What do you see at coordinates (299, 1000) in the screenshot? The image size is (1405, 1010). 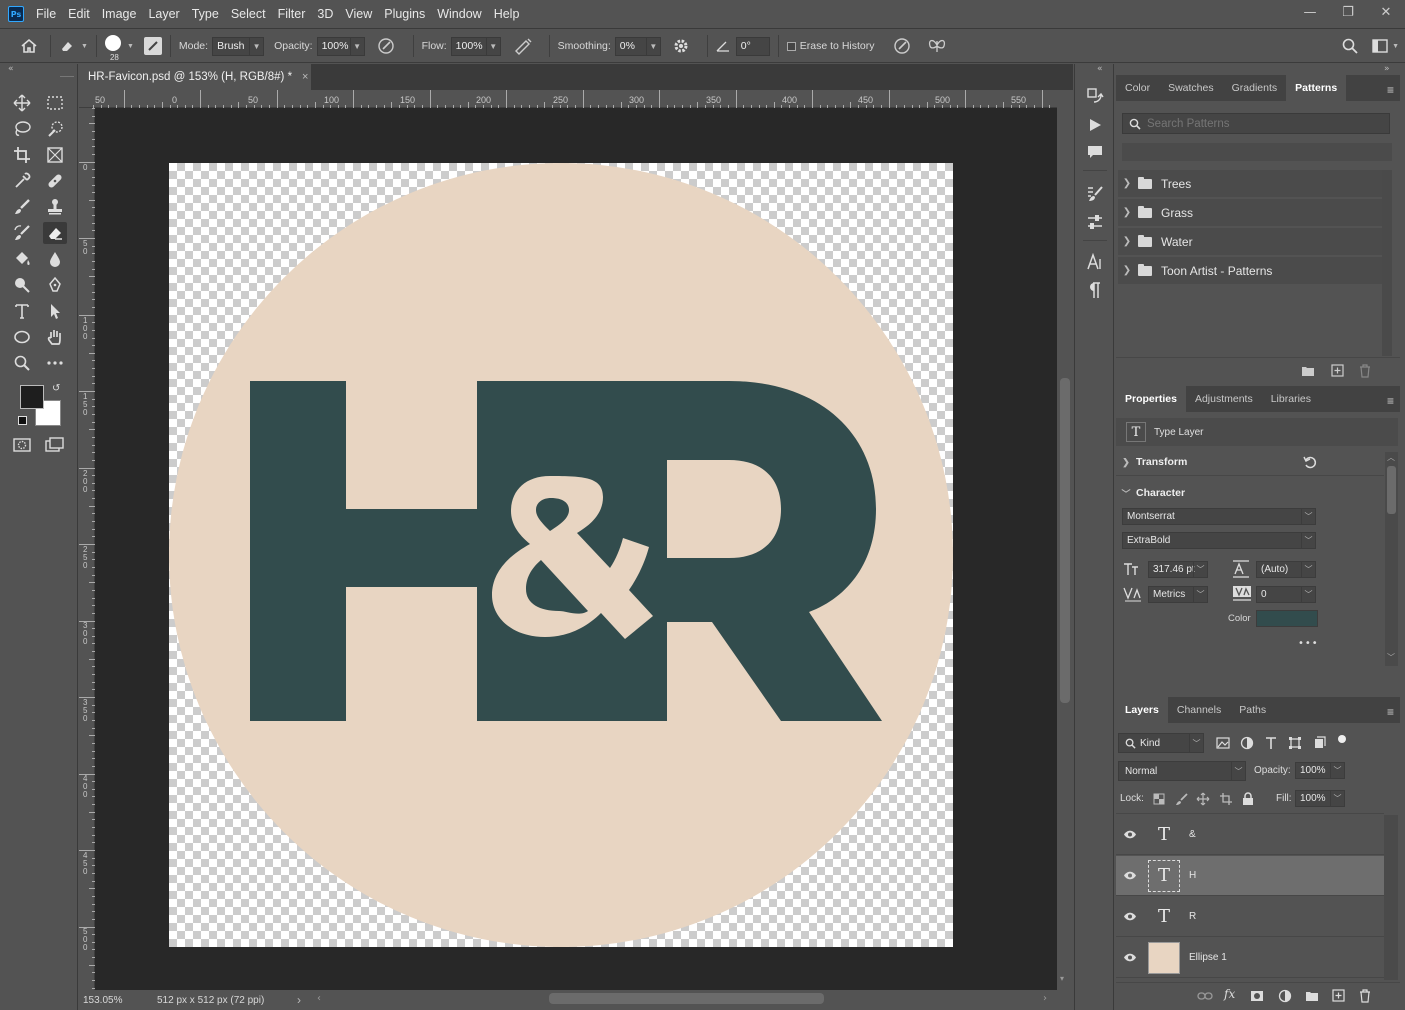 I see `status-menu-chevron-icon: ›` at bounding box center [299, 1000].